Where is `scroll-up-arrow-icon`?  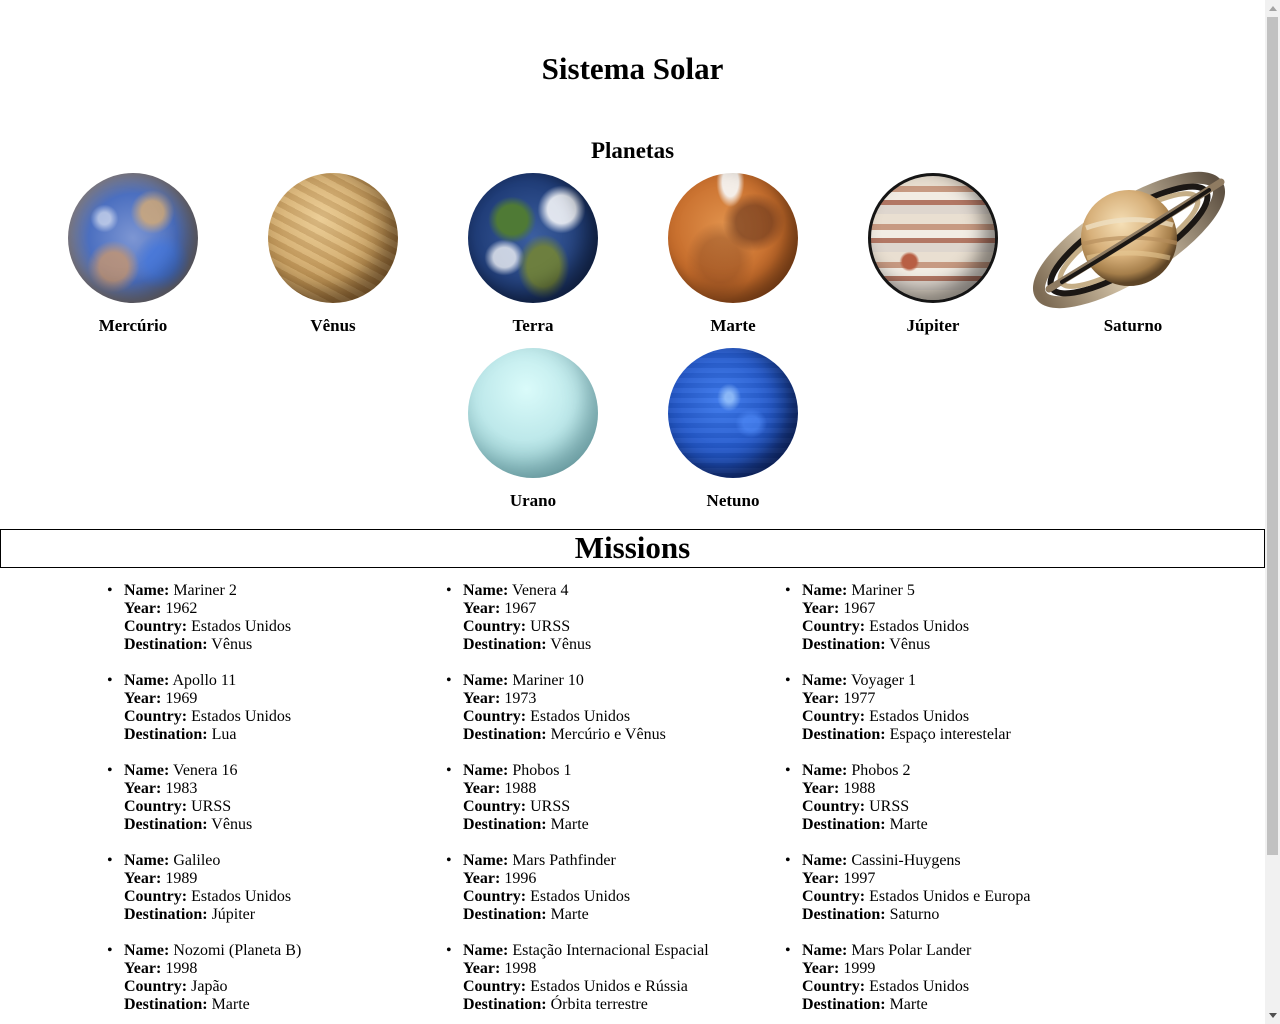 scroll-up-arrow-icon is located at coordinates (1273, 8).